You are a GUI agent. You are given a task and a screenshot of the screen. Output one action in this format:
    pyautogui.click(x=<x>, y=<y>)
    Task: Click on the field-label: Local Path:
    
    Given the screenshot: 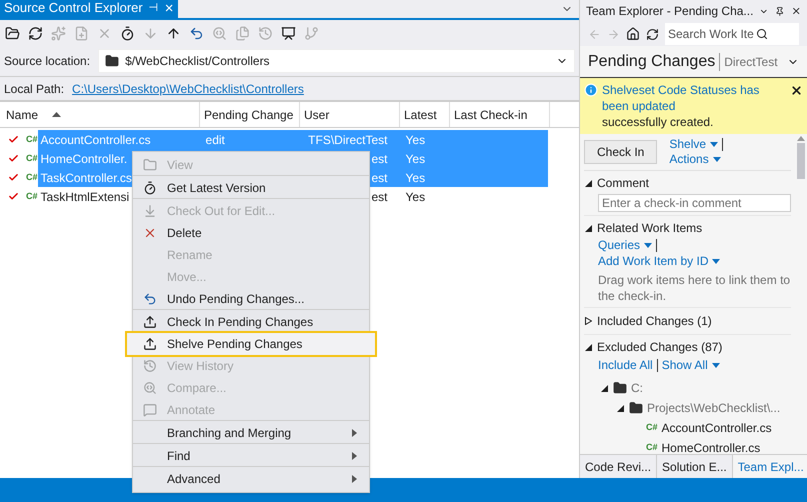 What is the action you would take?
    pyautogui.click(x=34, y=89)
    